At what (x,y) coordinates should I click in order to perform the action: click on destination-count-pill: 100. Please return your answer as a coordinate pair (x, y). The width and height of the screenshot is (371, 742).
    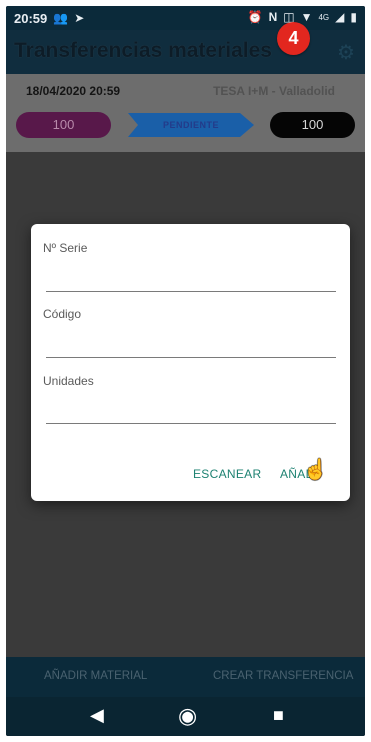
    Looking at the image, I should click on (312, 125).